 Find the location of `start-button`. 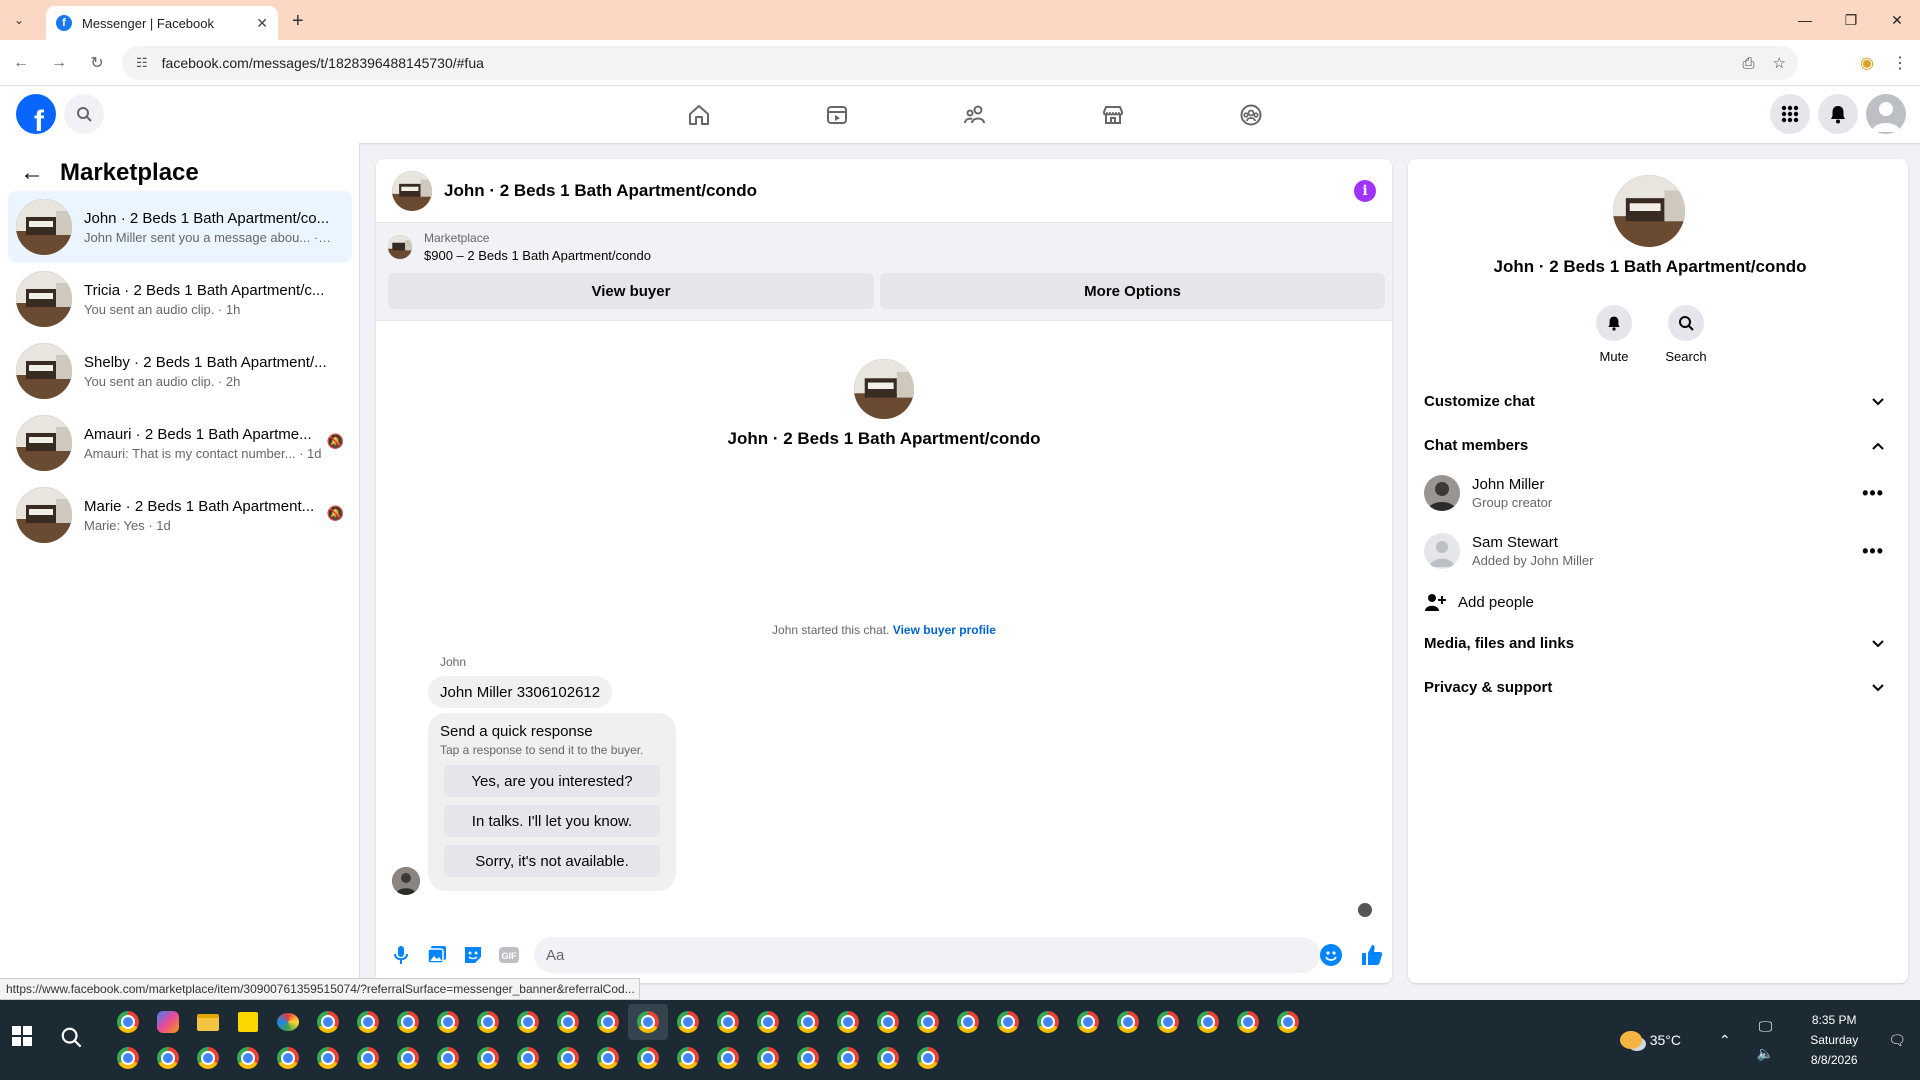

start-button is located at coordinates (22, 1038).